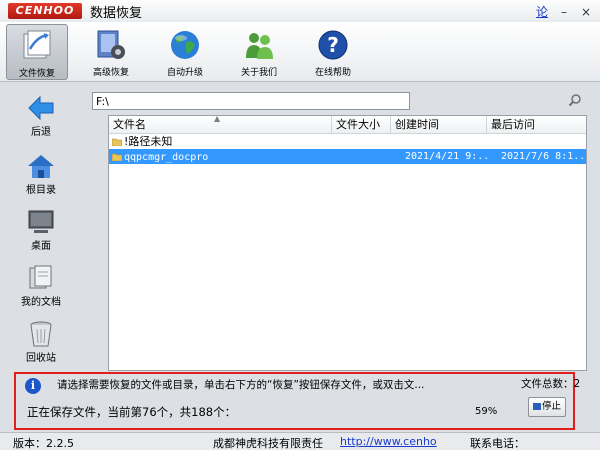 The height and width of the screenshot is (450, 600). I want to click on people-icon, so click(259, 46).